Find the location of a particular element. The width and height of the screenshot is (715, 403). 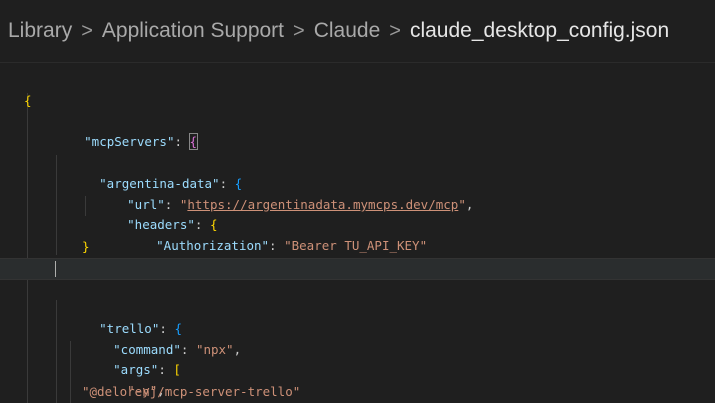

code-line: "trello": { is located at coordinates (357, 307).